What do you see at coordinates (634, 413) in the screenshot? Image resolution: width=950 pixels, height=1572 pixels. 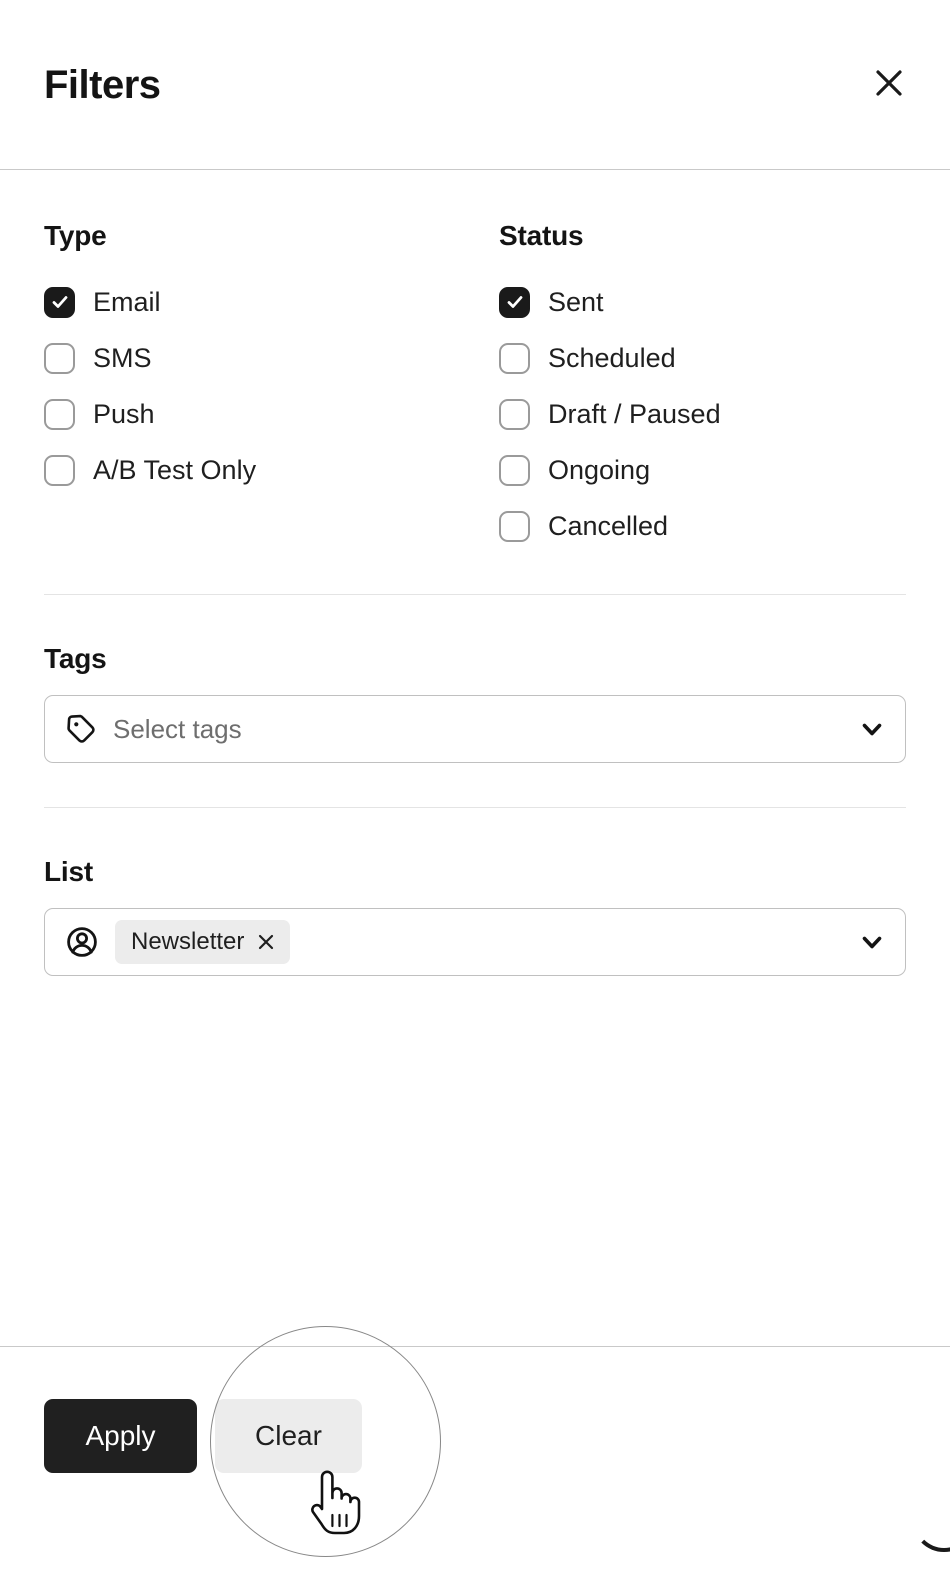 I see `checkbox-label-draft-paused: Draft / Paused` at bounding box center [634, 413].